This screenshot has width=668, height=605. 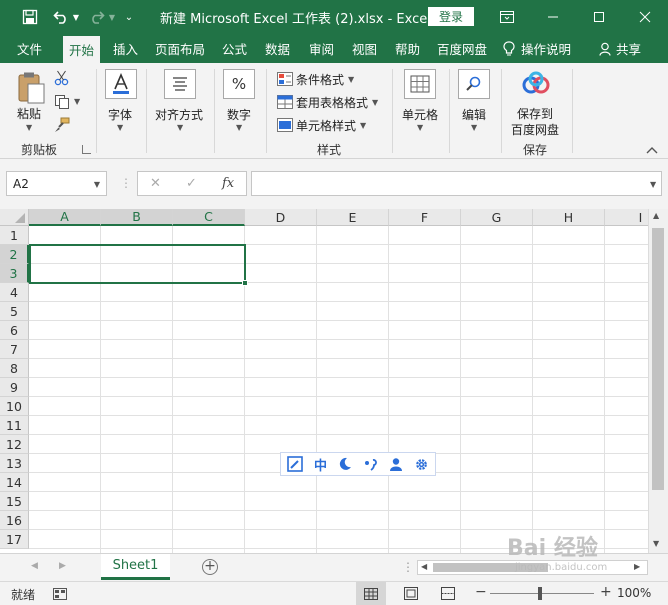 I want to click on fill-handle, so click(x=245, y=283).